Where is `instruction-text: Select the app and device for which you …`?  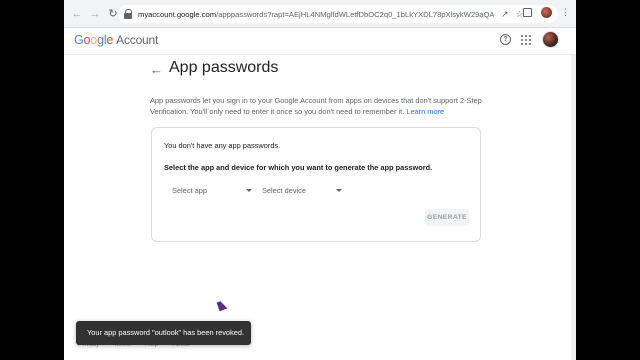
instruction-text: Select the app and device for which you … is located at coordinates (298, 167).